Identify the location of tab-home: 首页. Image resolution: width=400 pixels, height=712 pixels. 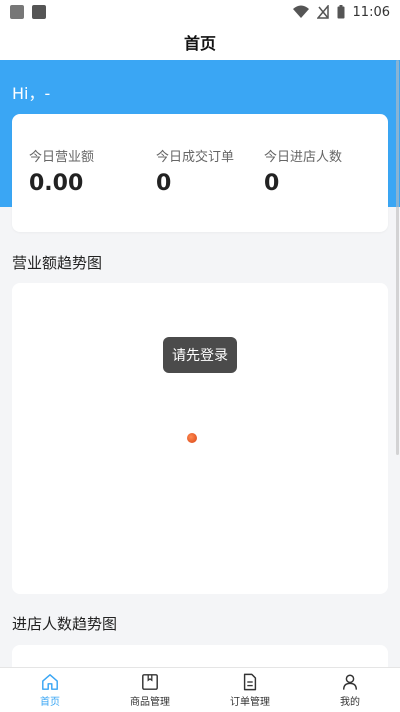
(50, 690).